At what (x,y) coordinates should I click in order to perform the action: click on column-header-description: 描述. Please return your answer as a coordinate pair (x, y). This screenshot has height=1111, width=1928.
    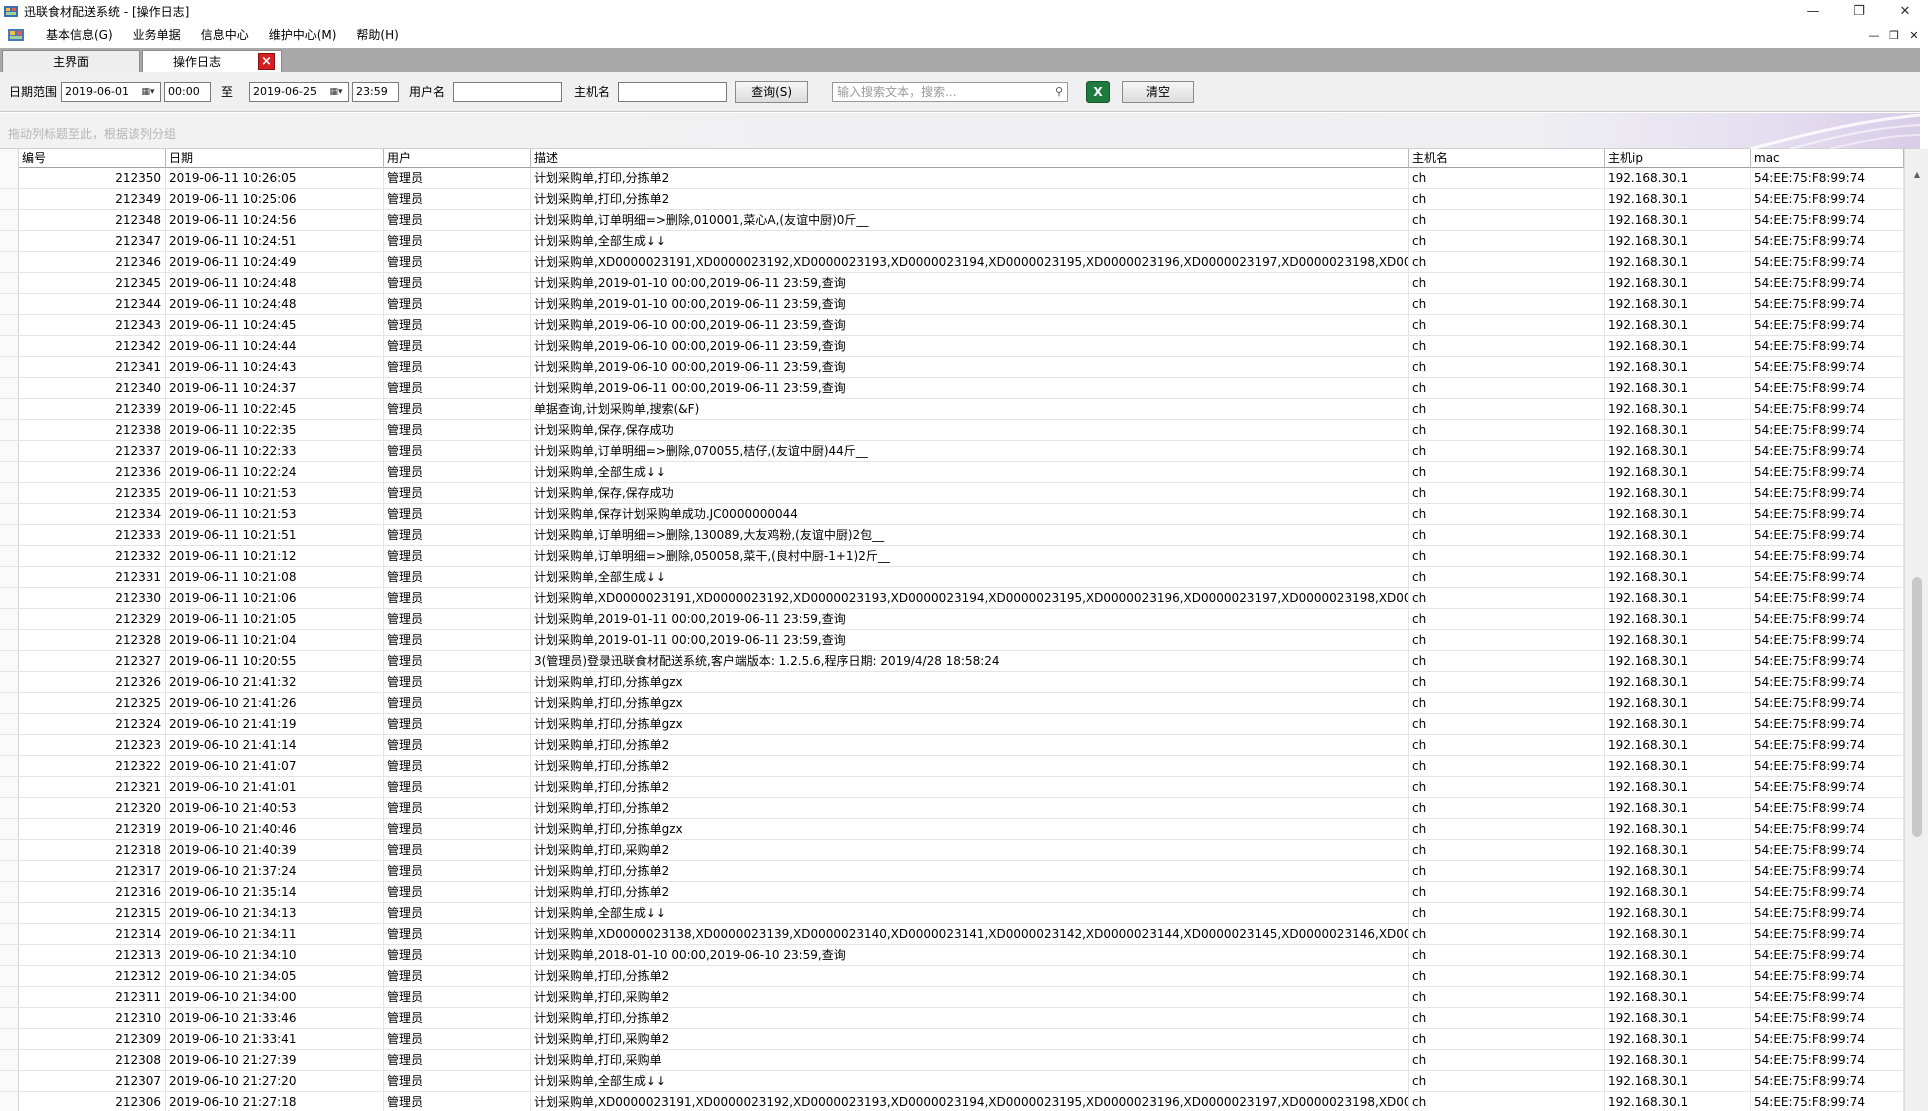
    Looking at the image, I should click on (970, 158).